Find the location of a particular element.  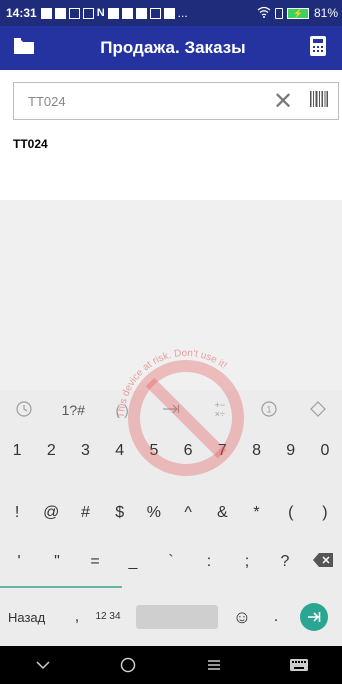

key: 4 is located at coordinates (120, 451).